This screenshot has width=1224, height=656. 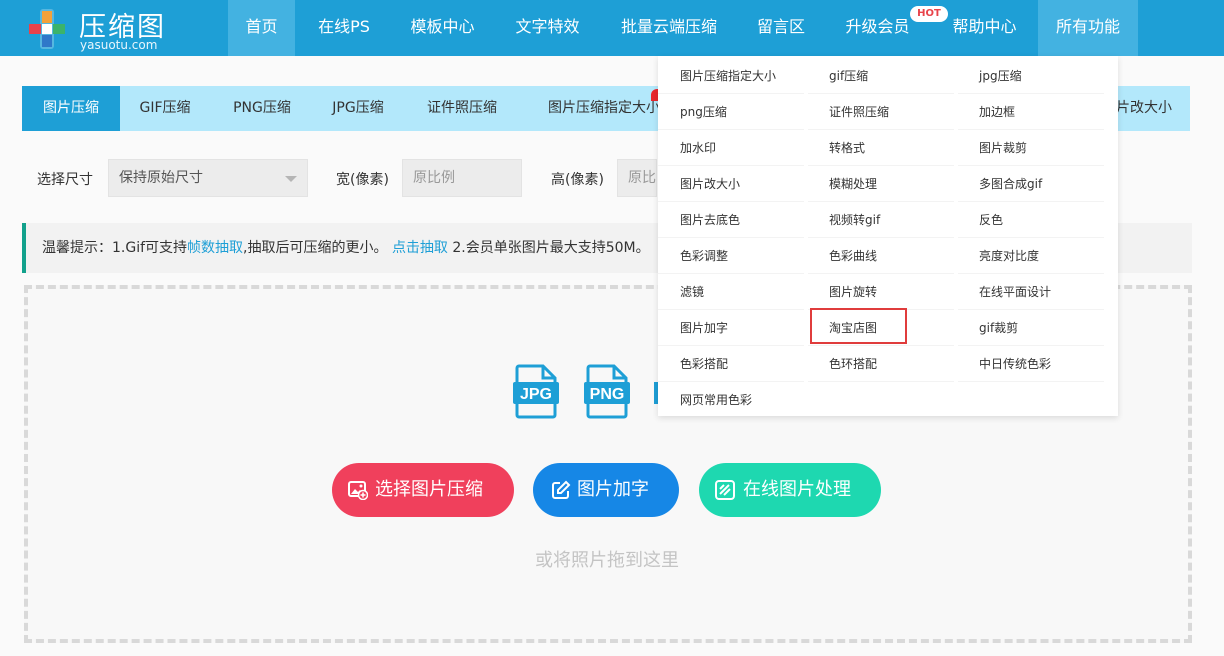 I want to click on frame-extract-link: 帧数抽取, so click(x=215, y=248).